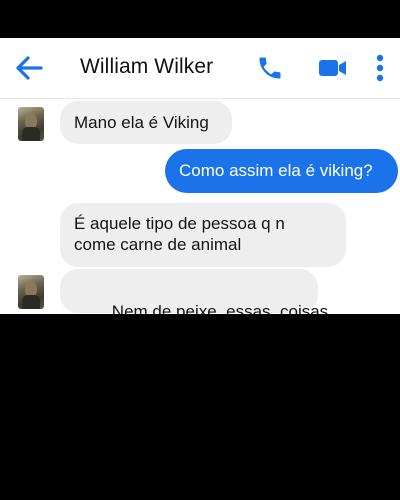 Image resolution: width=400 pixels, height=500 pixels. Describe the element at coordinates (333, 68) in the screenshot. I see `video-camera-icon` at that location.